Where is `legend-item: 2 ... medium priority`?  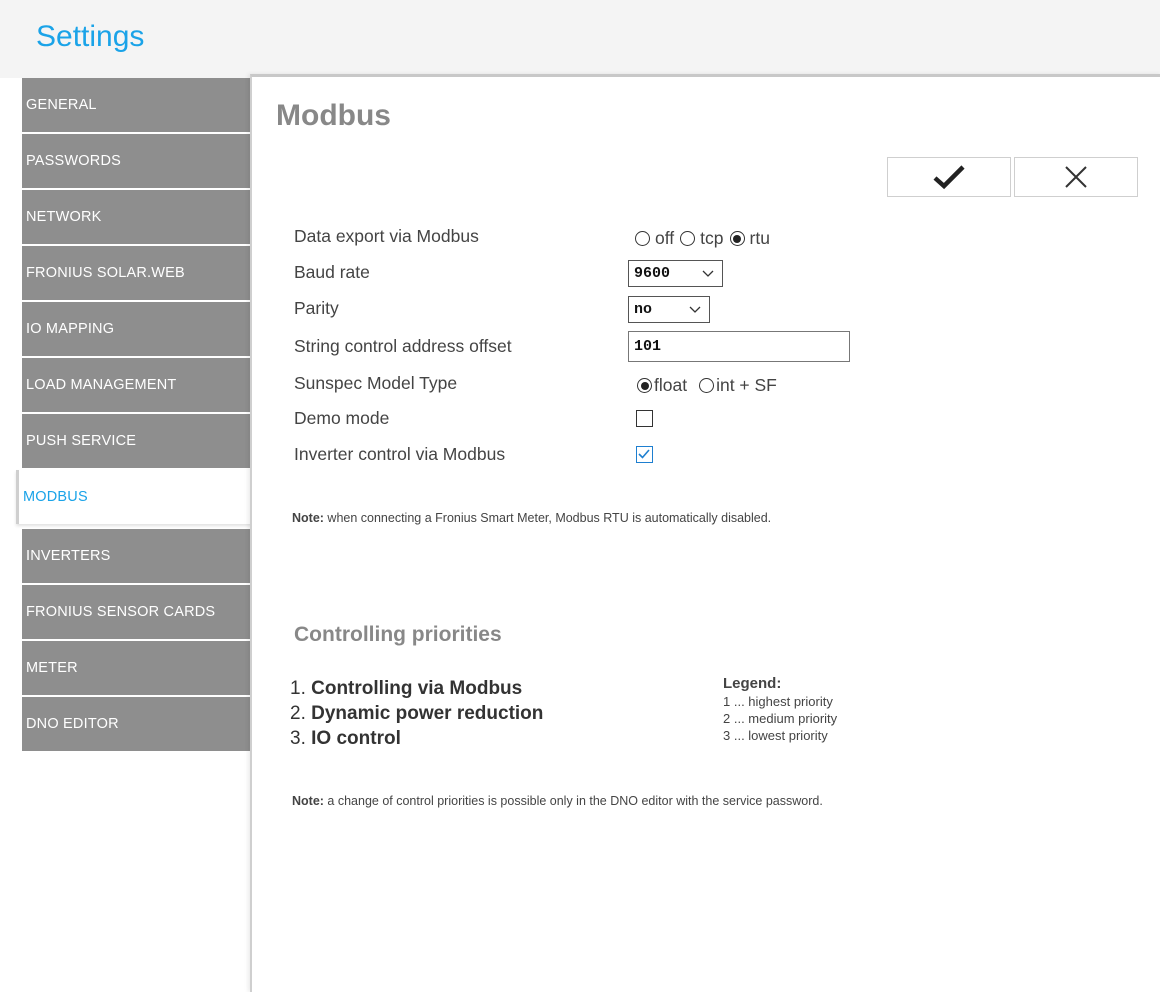 legend-item: 2 ... medium priority is located at coordinates (780, 718).